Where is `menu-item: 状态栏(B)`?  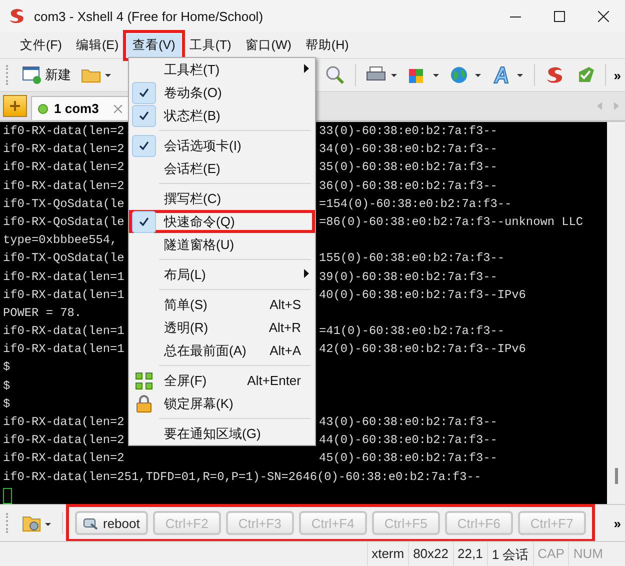
menu-item: 状态栏(B) is located at coordinates (222, 115).